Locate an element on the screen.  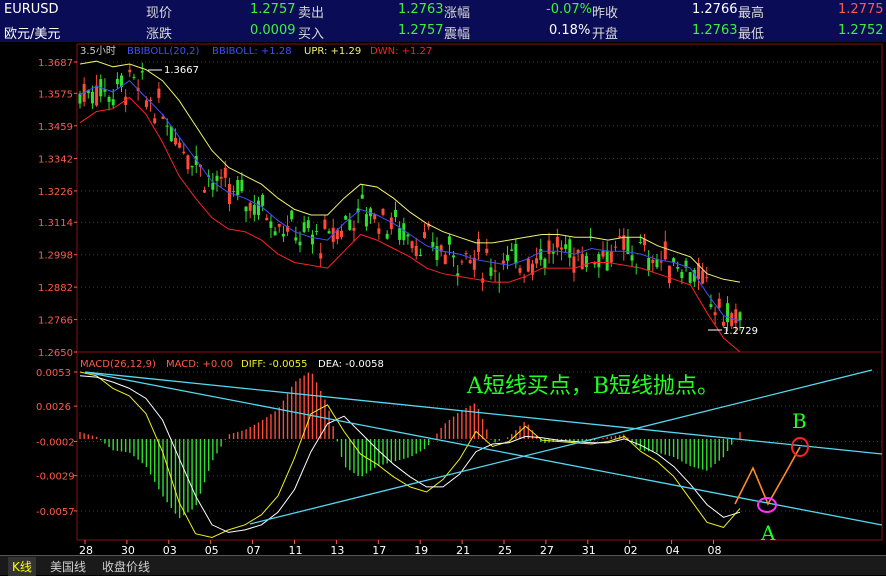
value-last-price: 1.2757 is located at coordinates (273, 9).